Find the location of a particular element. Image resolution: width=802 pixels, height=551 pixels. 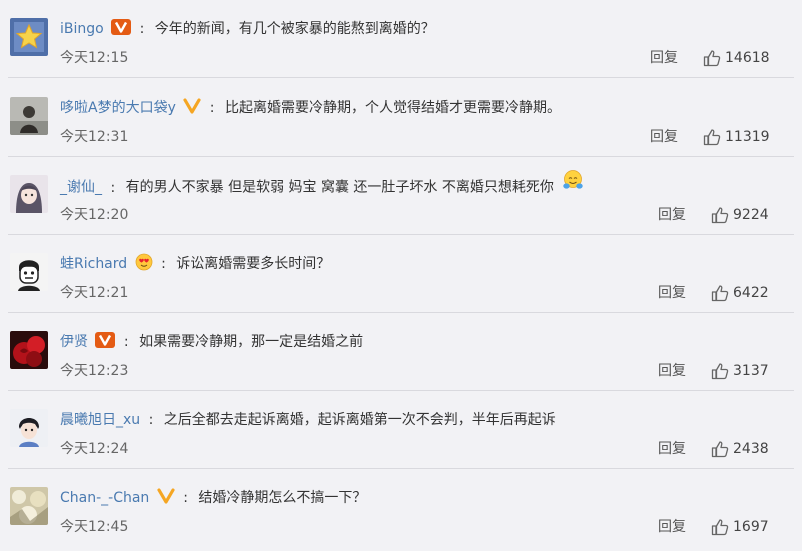

comment-item: 蛙Richard : 诉讼离婚需要多长时间？ 今天12:21 回复 6422 is located at coordinates (401, 274).